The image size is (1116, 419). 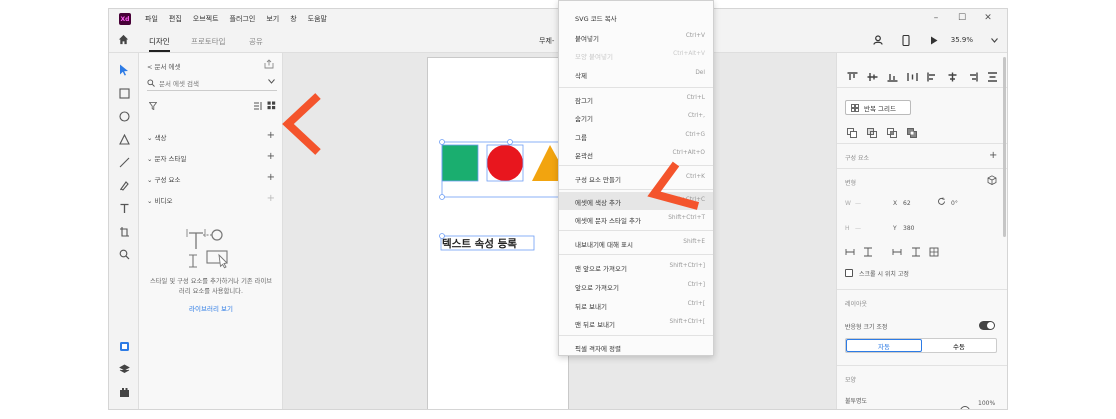 I want to click on mobile-preview-icon, so click(x=906, y=40).